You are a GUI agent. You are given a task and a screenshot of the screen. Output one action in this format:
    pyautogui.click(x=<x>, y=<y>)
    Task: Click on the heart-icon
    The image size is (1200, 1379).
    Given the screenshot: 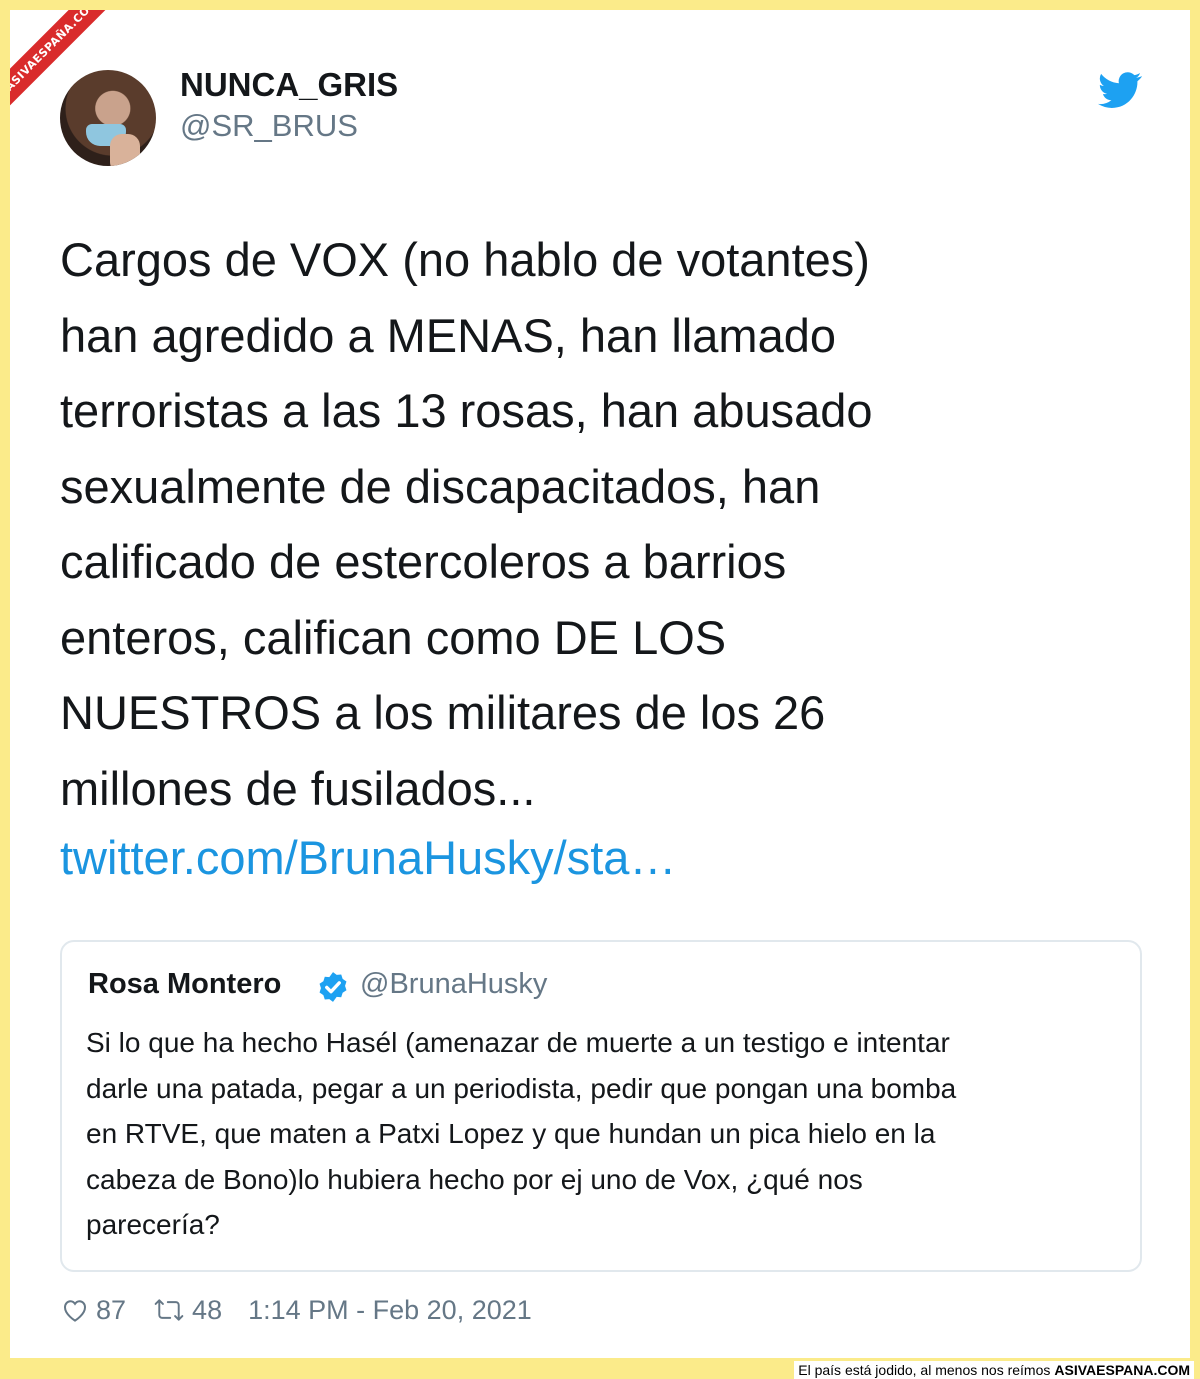 What is the action you would take?
    pyautogui.click(x=75, y=1311)
    